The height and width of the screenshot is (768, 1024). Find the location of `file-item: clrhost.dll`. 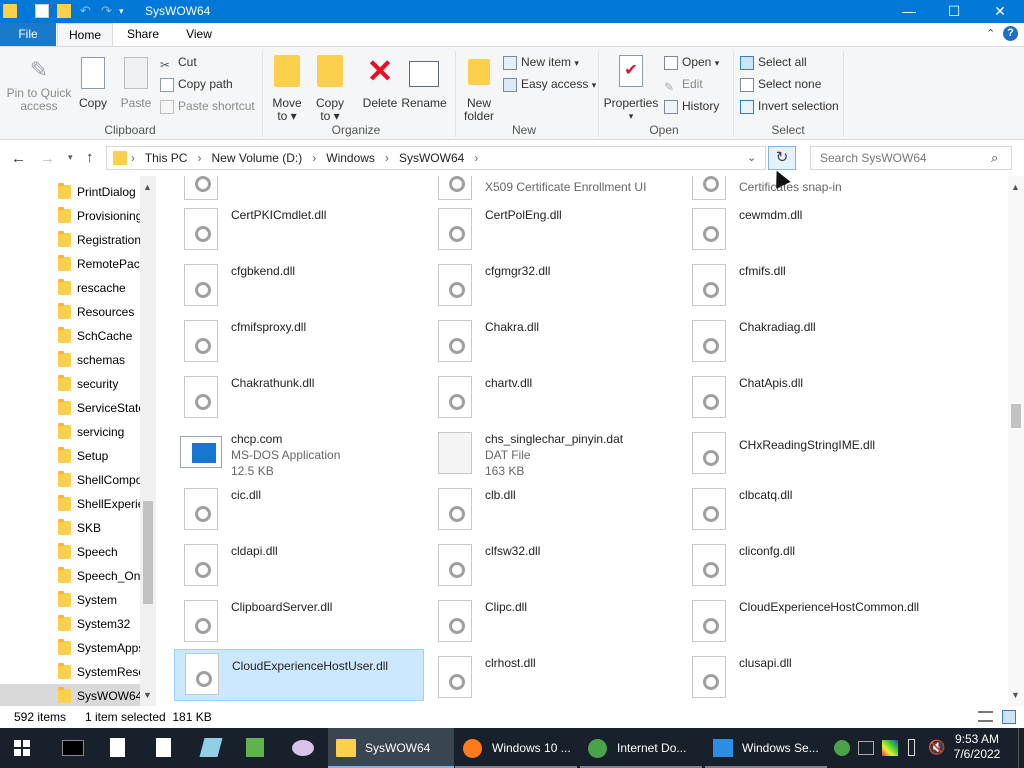

file-item: clrhost.dll is located at coordinates (553, 678).